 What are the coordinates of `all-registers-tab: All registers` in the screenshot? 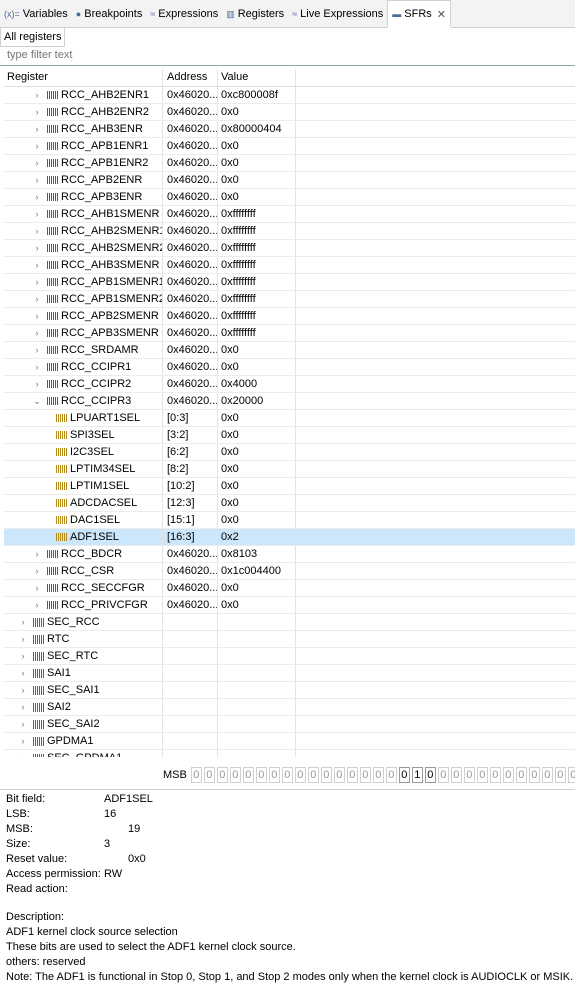 It's located at (33, 37).